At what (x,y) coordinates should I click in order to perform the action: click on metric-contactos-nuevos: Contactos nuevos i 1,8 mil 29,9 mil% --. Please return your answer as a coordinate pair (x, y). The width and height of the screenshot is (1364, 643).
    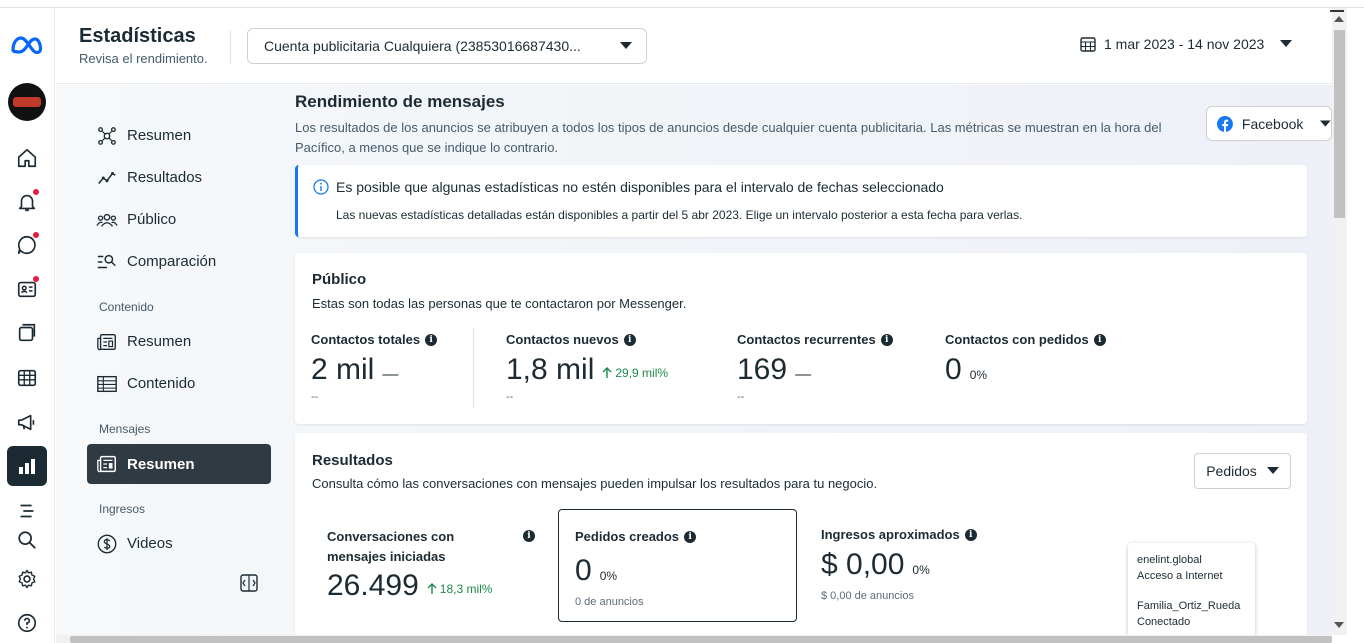
    Looking at the image, I should click on (587, 367).